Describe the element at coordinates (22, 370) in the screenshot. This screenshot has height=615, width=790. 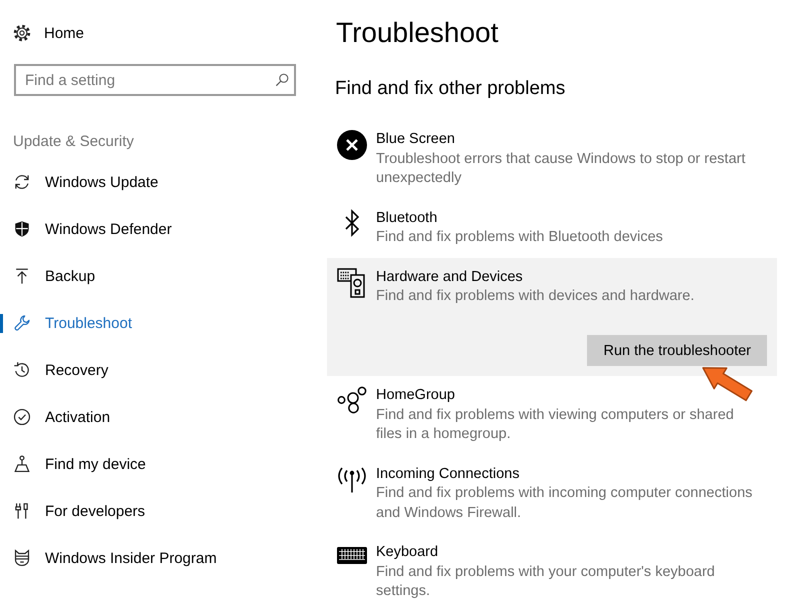
I see `history-clock-icon` at that location.